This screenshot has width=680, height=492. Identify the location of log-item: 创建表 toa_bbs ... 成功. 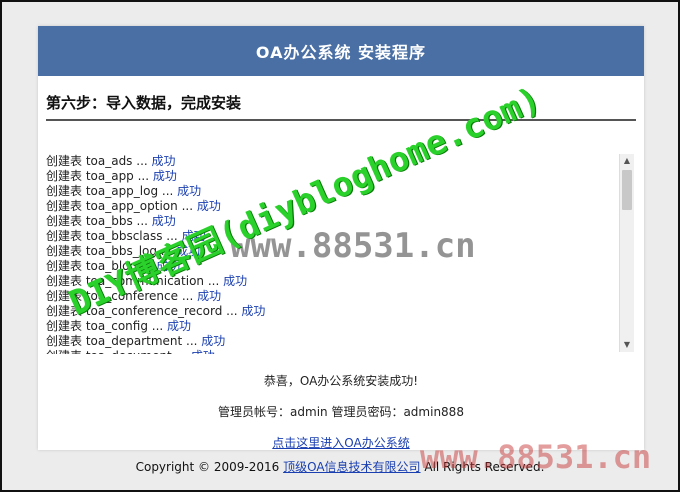
(340, 221).